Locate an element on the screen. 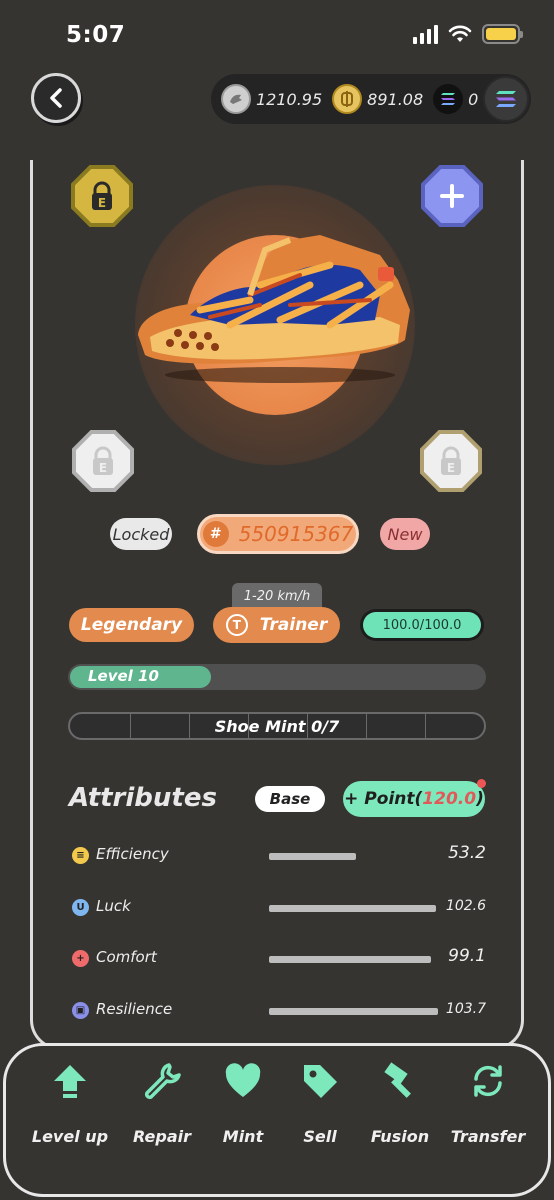  level-label: Level 10 is located at coordinates (123, 676).